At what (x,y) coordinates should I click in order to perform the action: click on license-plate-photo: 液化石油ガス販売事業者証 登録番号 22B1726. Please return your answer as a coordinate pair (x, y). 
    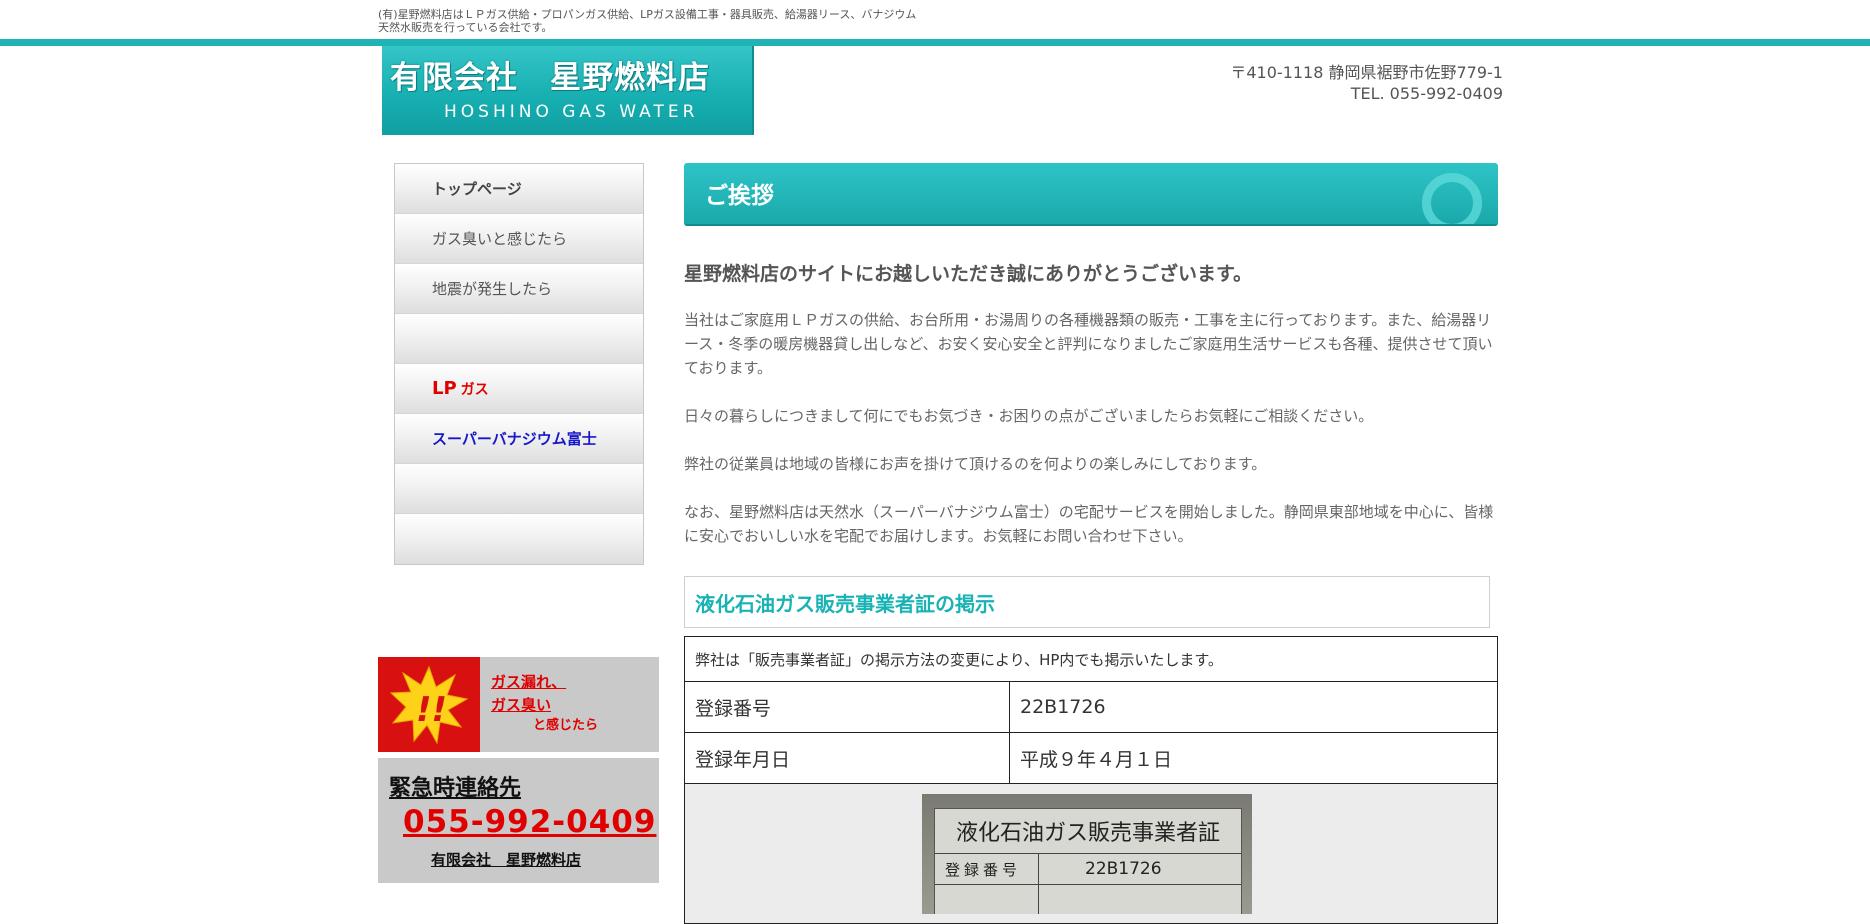
    Looking at the image, I should click on (1087, 854).